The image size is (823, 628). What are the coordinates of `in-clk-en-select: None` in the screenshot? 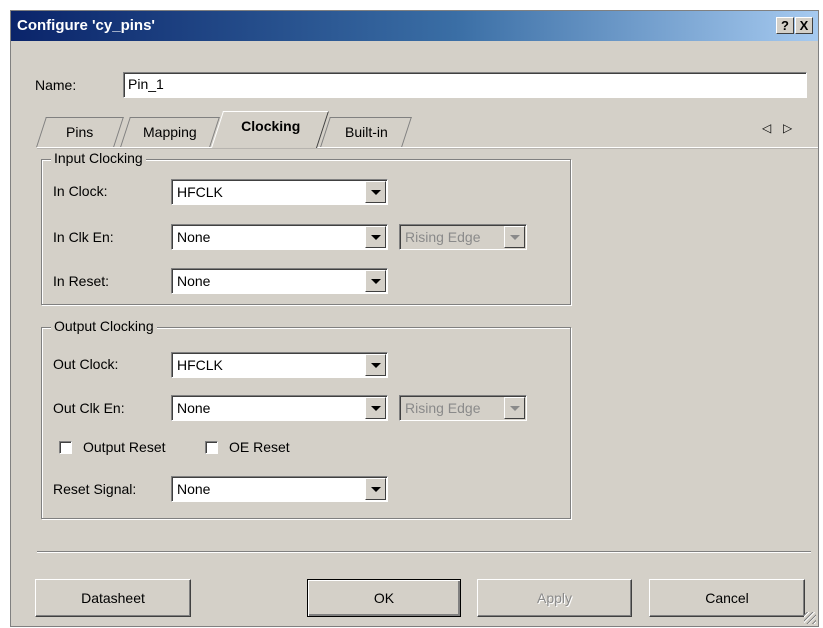 It's located at (279, 237).